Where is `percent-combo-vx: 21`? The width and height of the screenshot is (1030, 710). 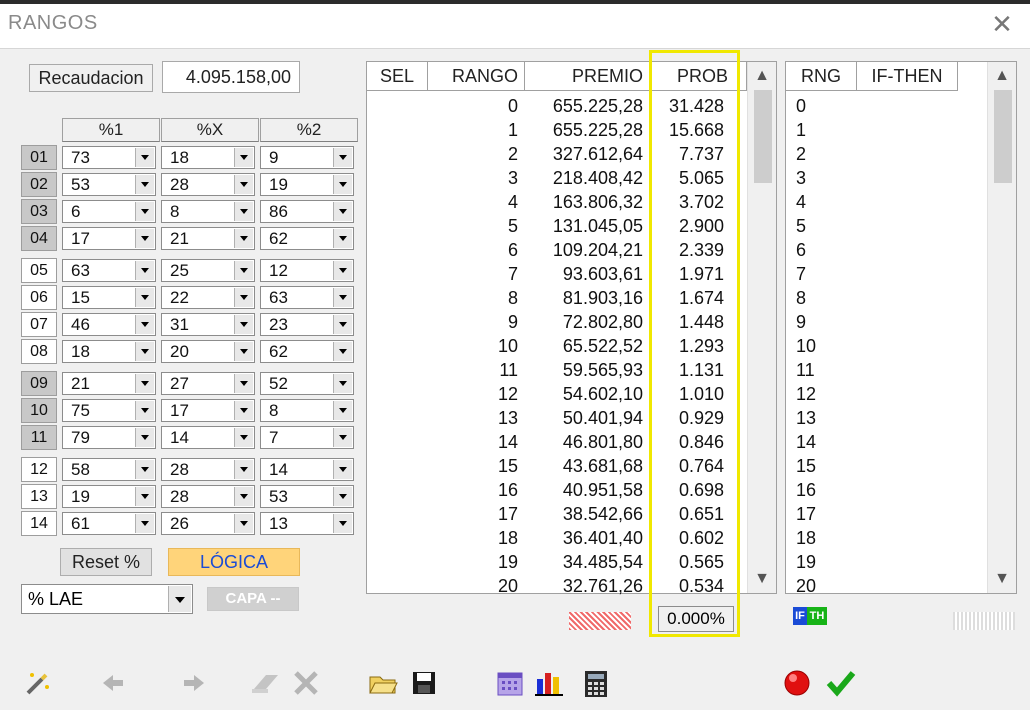 percent-combo-vx: 21 is located at coordinates (208, 238).